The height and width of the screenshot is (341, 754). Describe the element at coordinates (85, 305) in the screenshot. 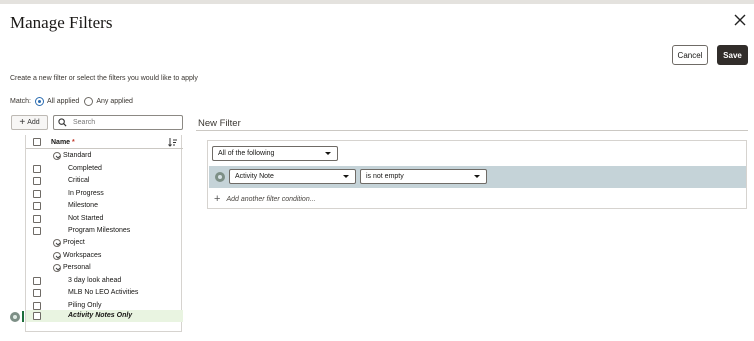

I see `list-item-label: Piling Only` at that location.